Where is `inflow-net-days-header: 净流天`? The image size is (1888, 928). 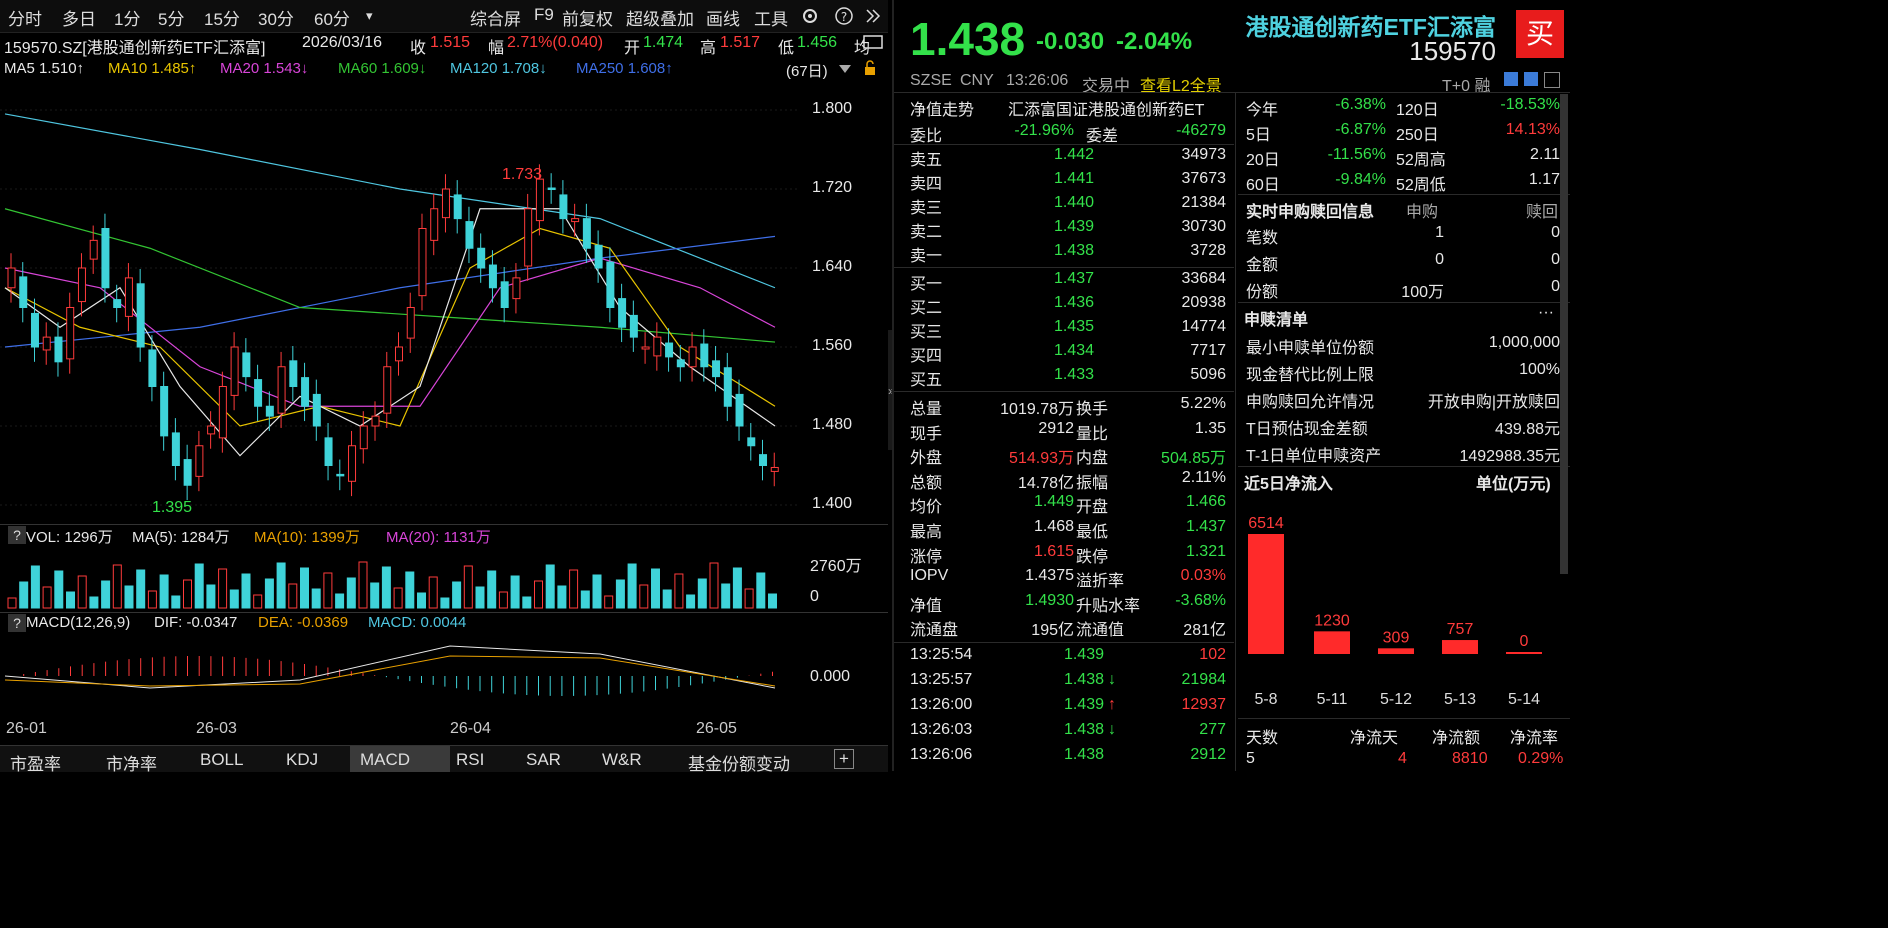
inflow-net-days-header: 净流天 is located at coordinates (1374, 738).